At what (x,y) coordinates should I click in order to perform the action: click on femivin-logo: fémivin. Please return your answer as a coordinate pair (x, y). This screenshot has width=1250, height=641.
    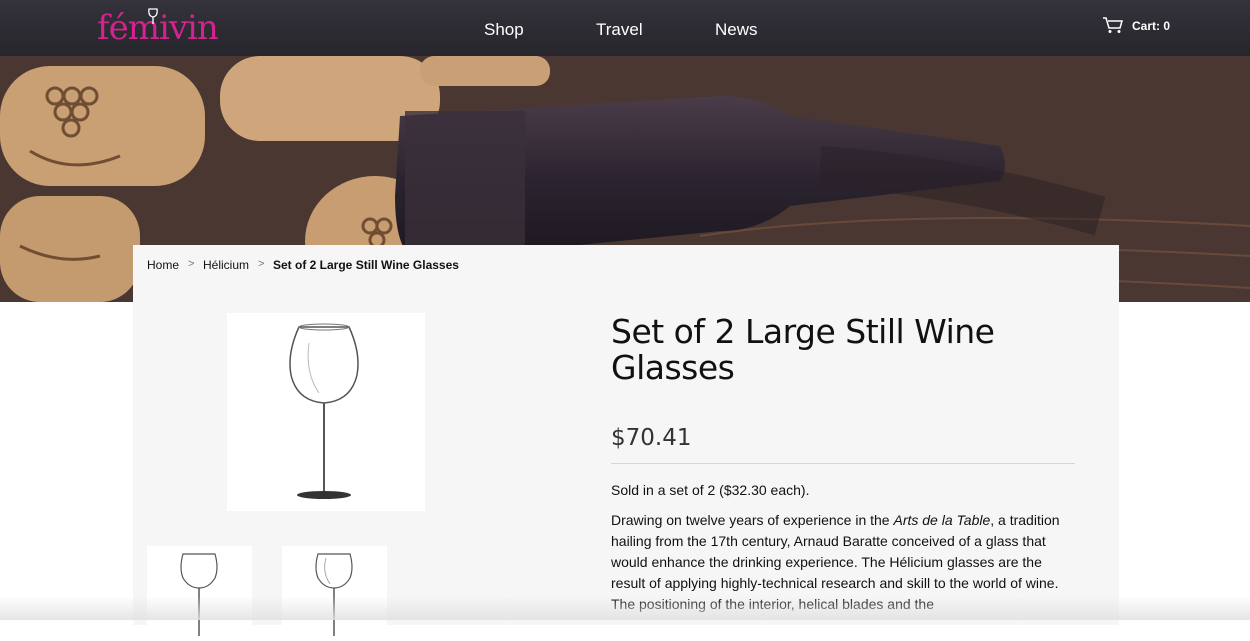
    Looking at the image, I should click on (158, 28).